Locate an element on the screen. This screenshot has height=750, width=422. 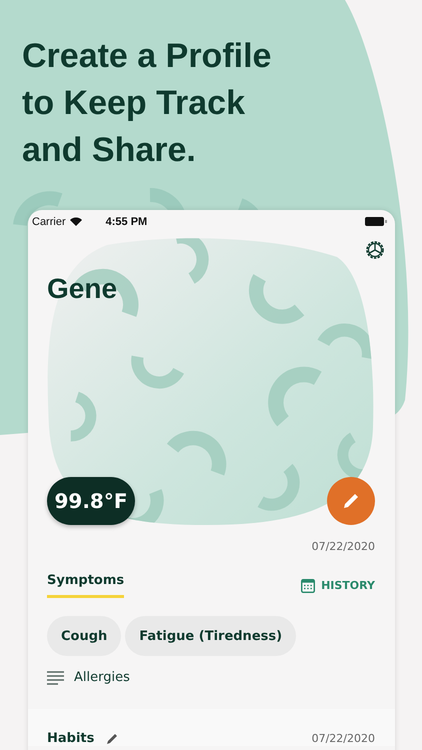
headline: Create a Profile to Keep Track and Share. is located at coordinates (146, 103).